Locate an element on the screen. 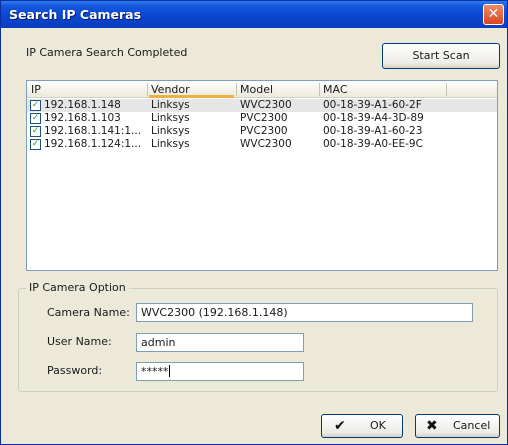 The height and width of the screenshot is (445, 508). cell-mac: 00-18-39-A1-60-23 is located at coordinates (373, 131).